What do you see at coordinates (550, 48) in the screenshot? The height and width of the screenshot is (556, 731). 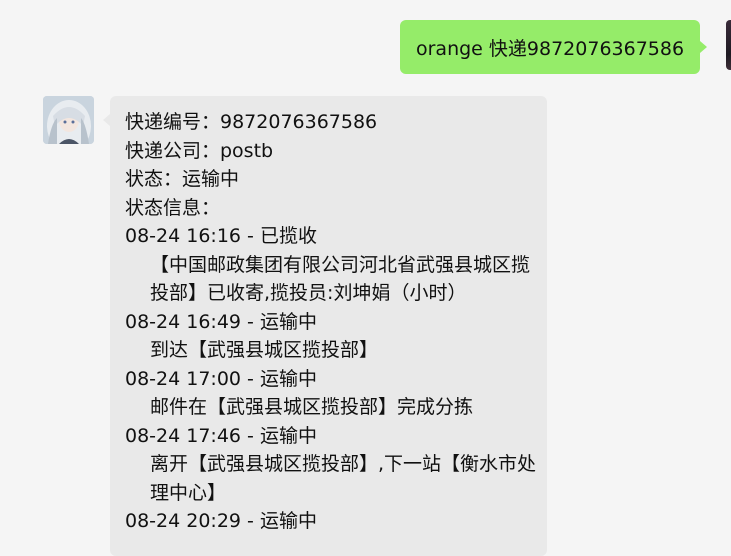 I see `outgoing-message-text: orange 快递9872076367586` at bounding box center [550, 48].